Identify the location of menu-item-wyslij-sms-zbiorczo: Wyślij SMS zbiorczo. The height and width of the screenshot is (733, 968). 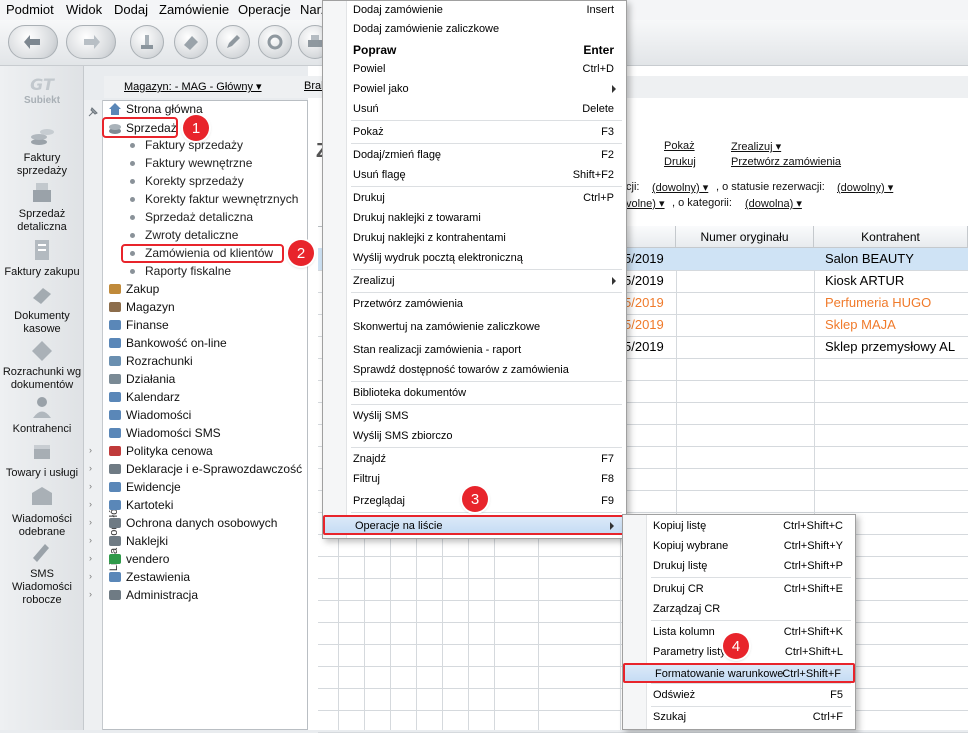
(474, 437).